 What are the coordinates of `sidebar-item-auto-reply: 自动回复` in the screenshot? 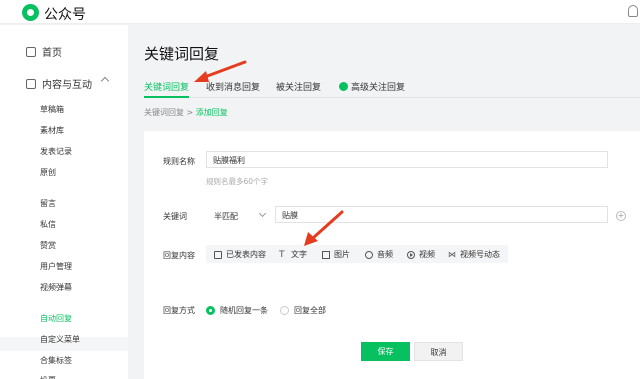 It's located at (56, 318).